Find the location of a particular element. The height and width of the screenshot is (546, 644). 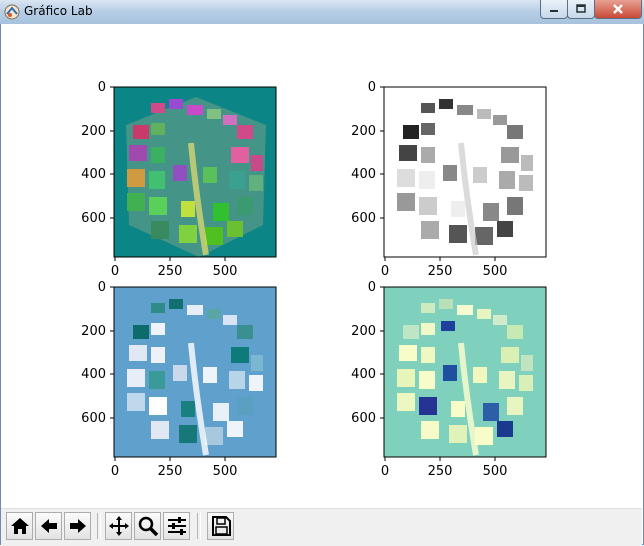

subplot-svg: 0 200 400 600 0 250 500 is located at coordinates (449, 379).